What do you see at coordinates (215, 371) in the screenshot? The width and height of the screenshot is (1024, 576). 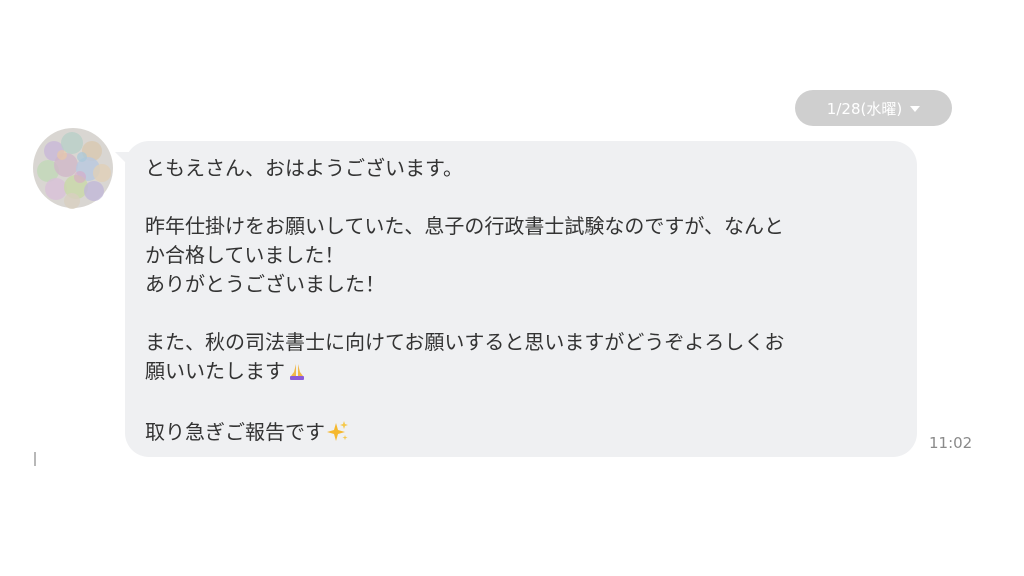 I see `message-line: 願いいたします` at bounding box center [215, 371].